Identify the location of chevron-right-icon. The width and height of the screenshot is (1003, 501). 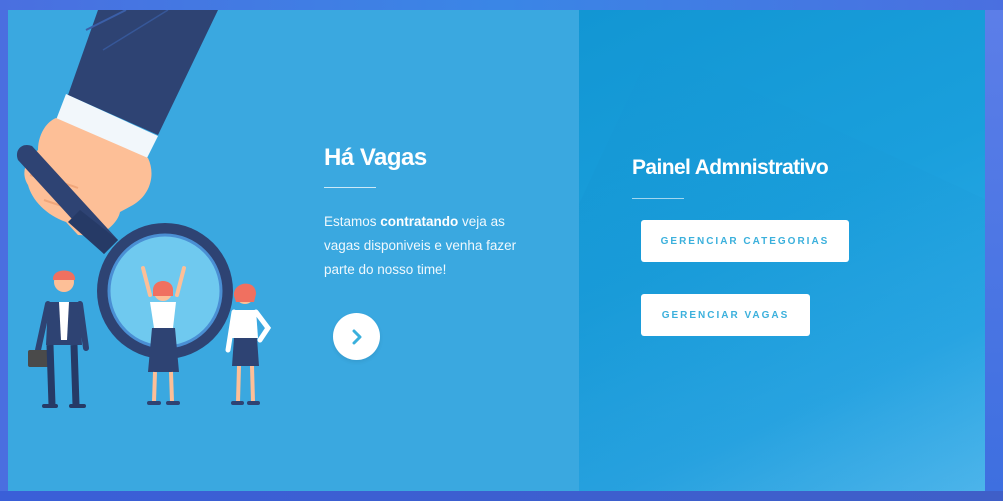
(356, 336).